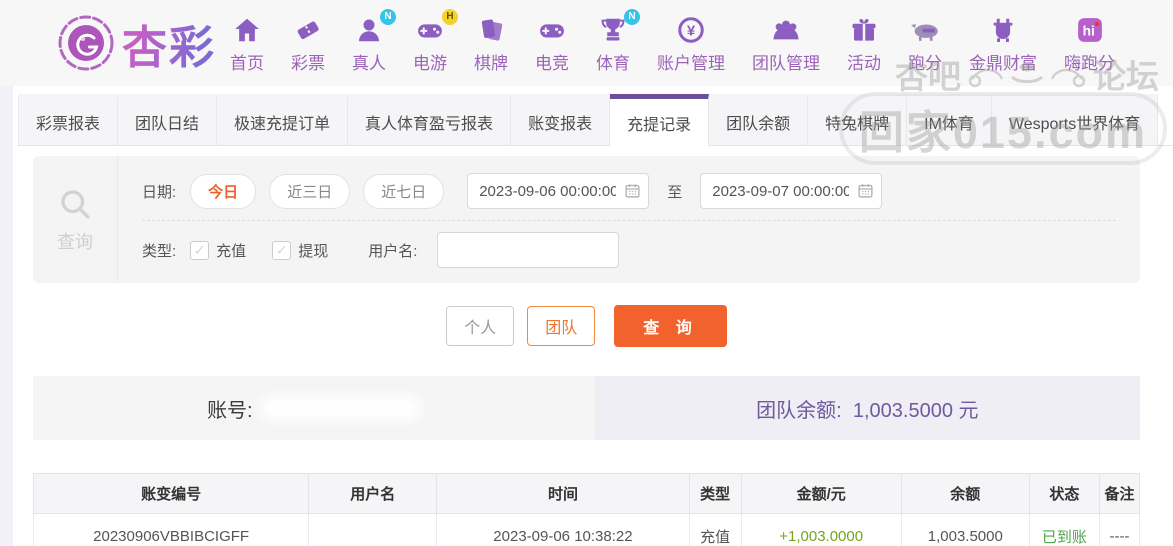 The height and width of the screenshot is (546, 1173). Describe the element at coordinates (313, 251) in the screenshot. I see `withdraw-checkbox-label: 提现` at that location.